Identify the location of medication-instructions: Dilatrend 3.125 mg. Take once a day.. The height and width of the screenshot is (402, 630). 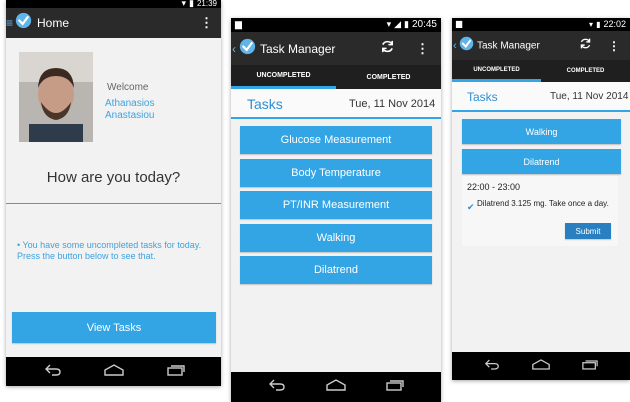
(543, 203).